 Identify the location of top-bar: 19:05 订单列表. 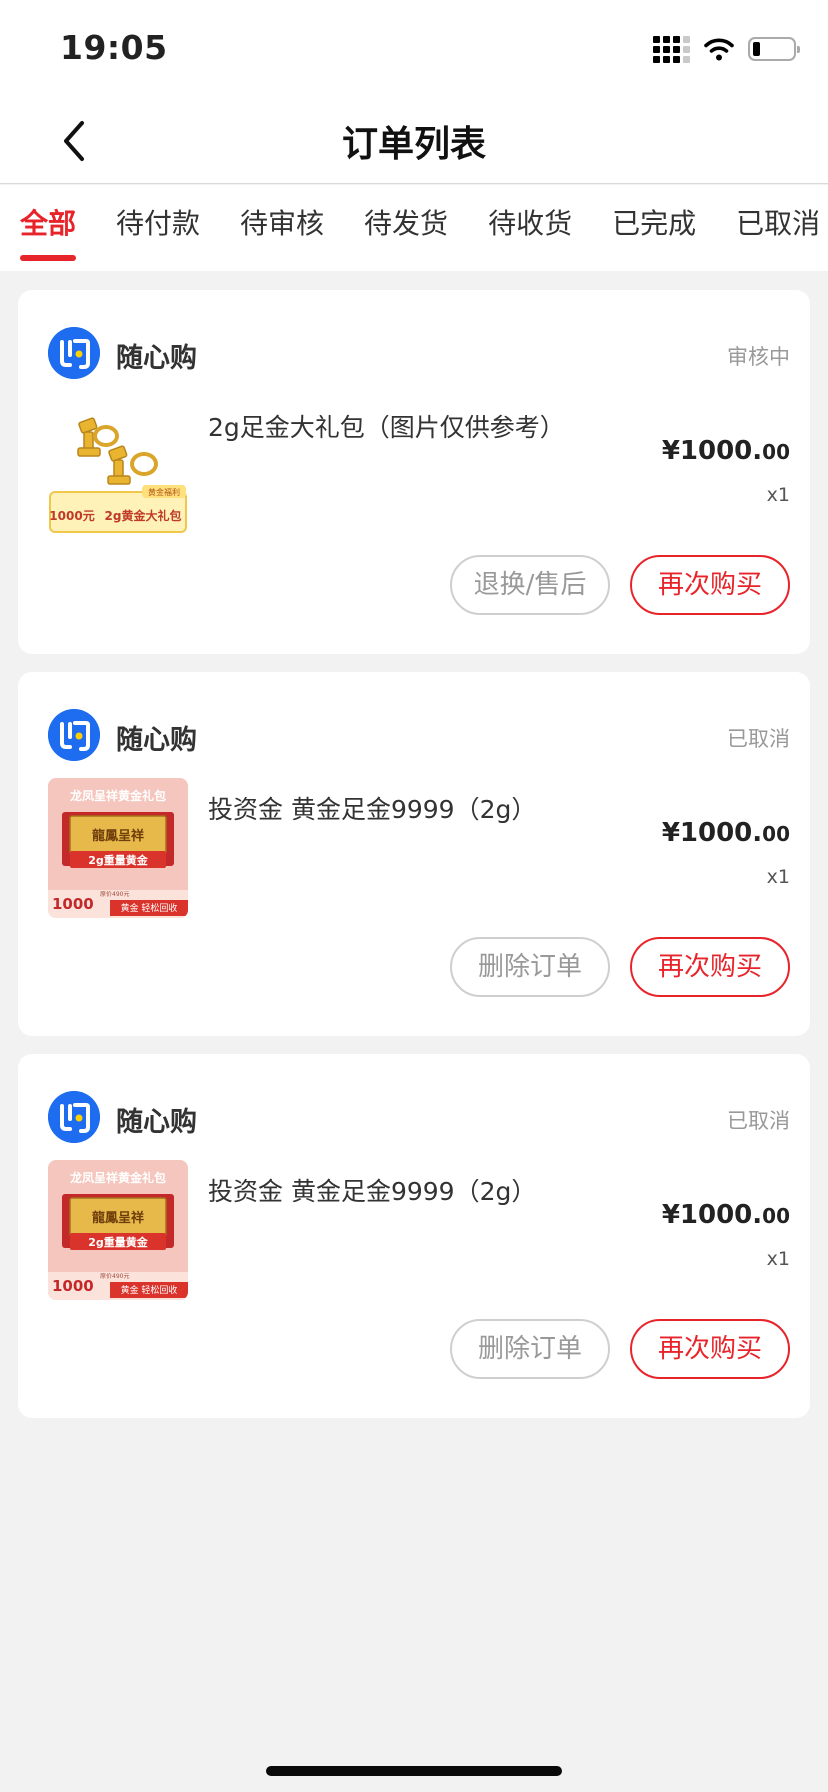
(414, 92).